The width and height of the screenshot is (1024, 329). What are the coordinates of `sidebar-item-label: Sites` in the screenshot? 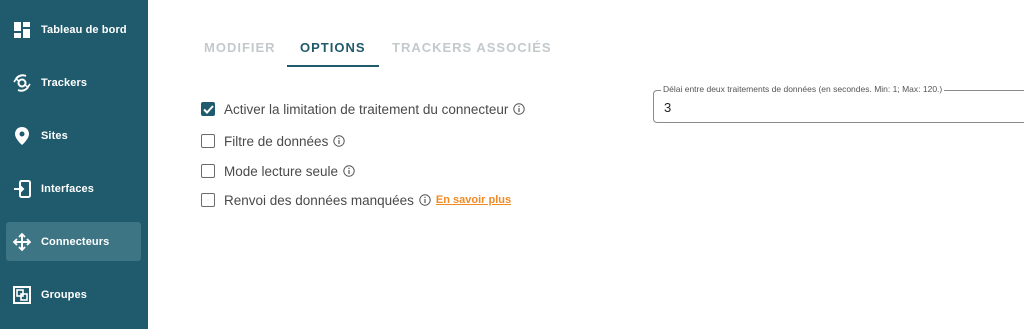 It's located at (54, 135).